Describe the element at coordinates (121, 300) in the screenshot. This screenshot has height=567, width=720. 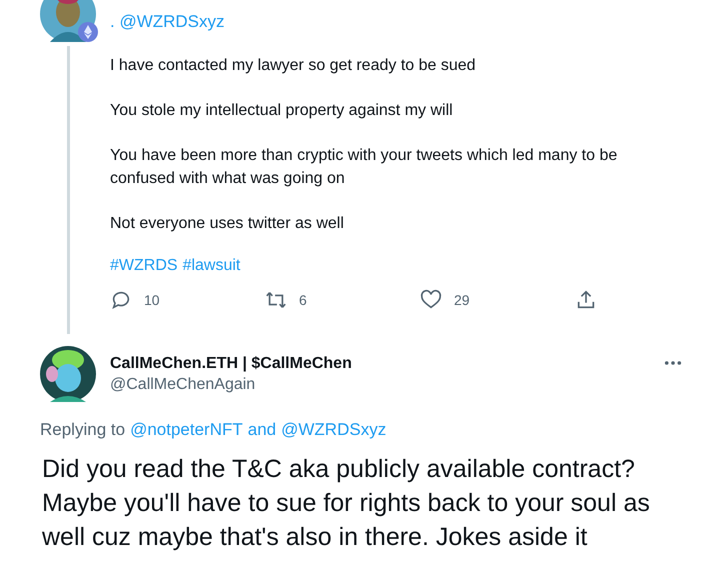
I see `reply-icon` at that location.